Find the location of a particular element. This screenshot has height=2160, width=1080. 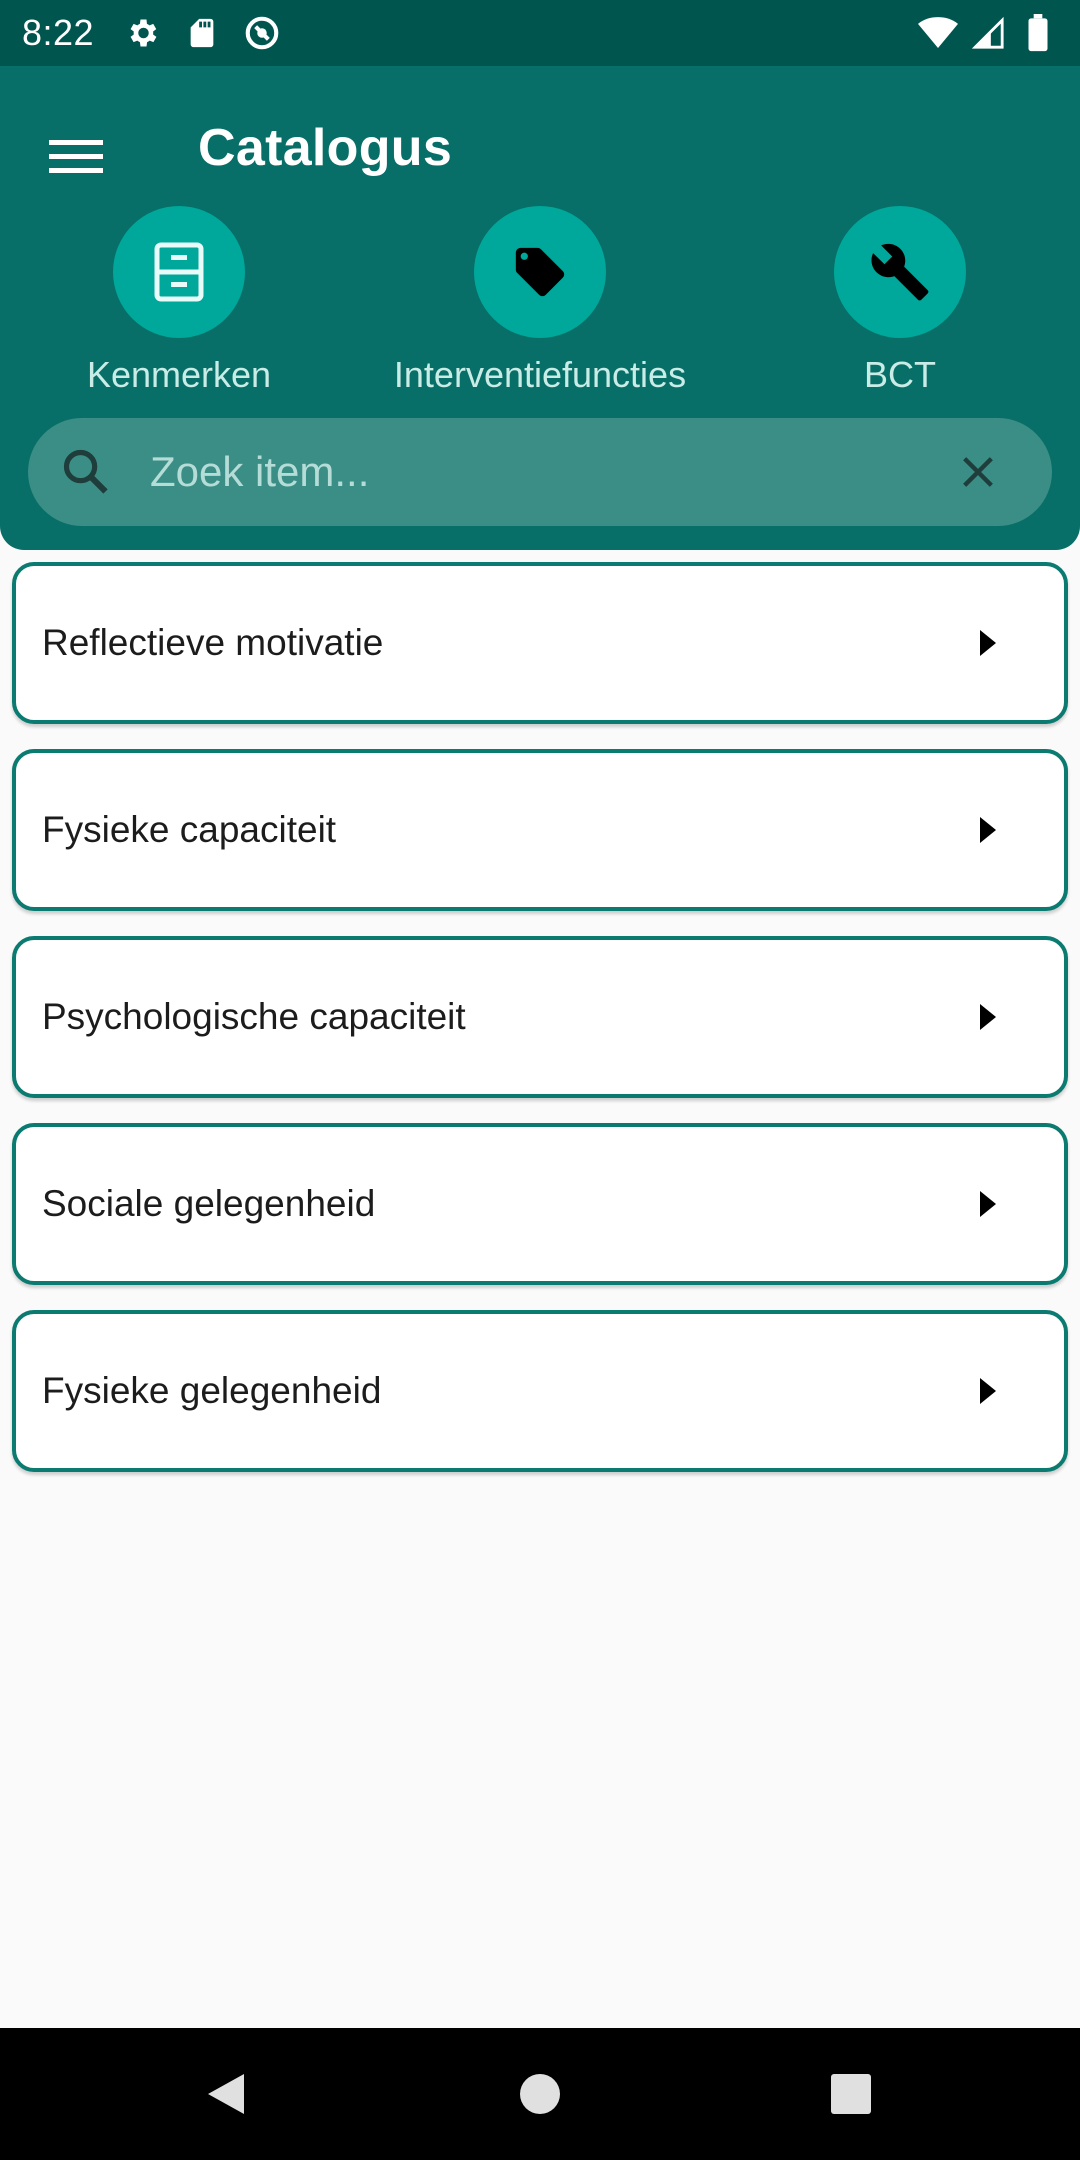

tag-icon is located at coordinates (540, 272).